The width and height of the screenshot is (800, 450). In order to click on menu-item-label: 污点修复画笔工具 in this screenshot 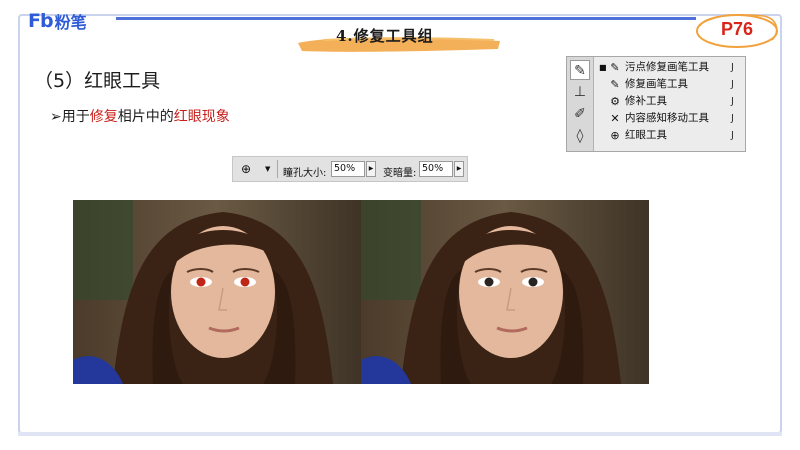, I will do `click(667, 67)`.